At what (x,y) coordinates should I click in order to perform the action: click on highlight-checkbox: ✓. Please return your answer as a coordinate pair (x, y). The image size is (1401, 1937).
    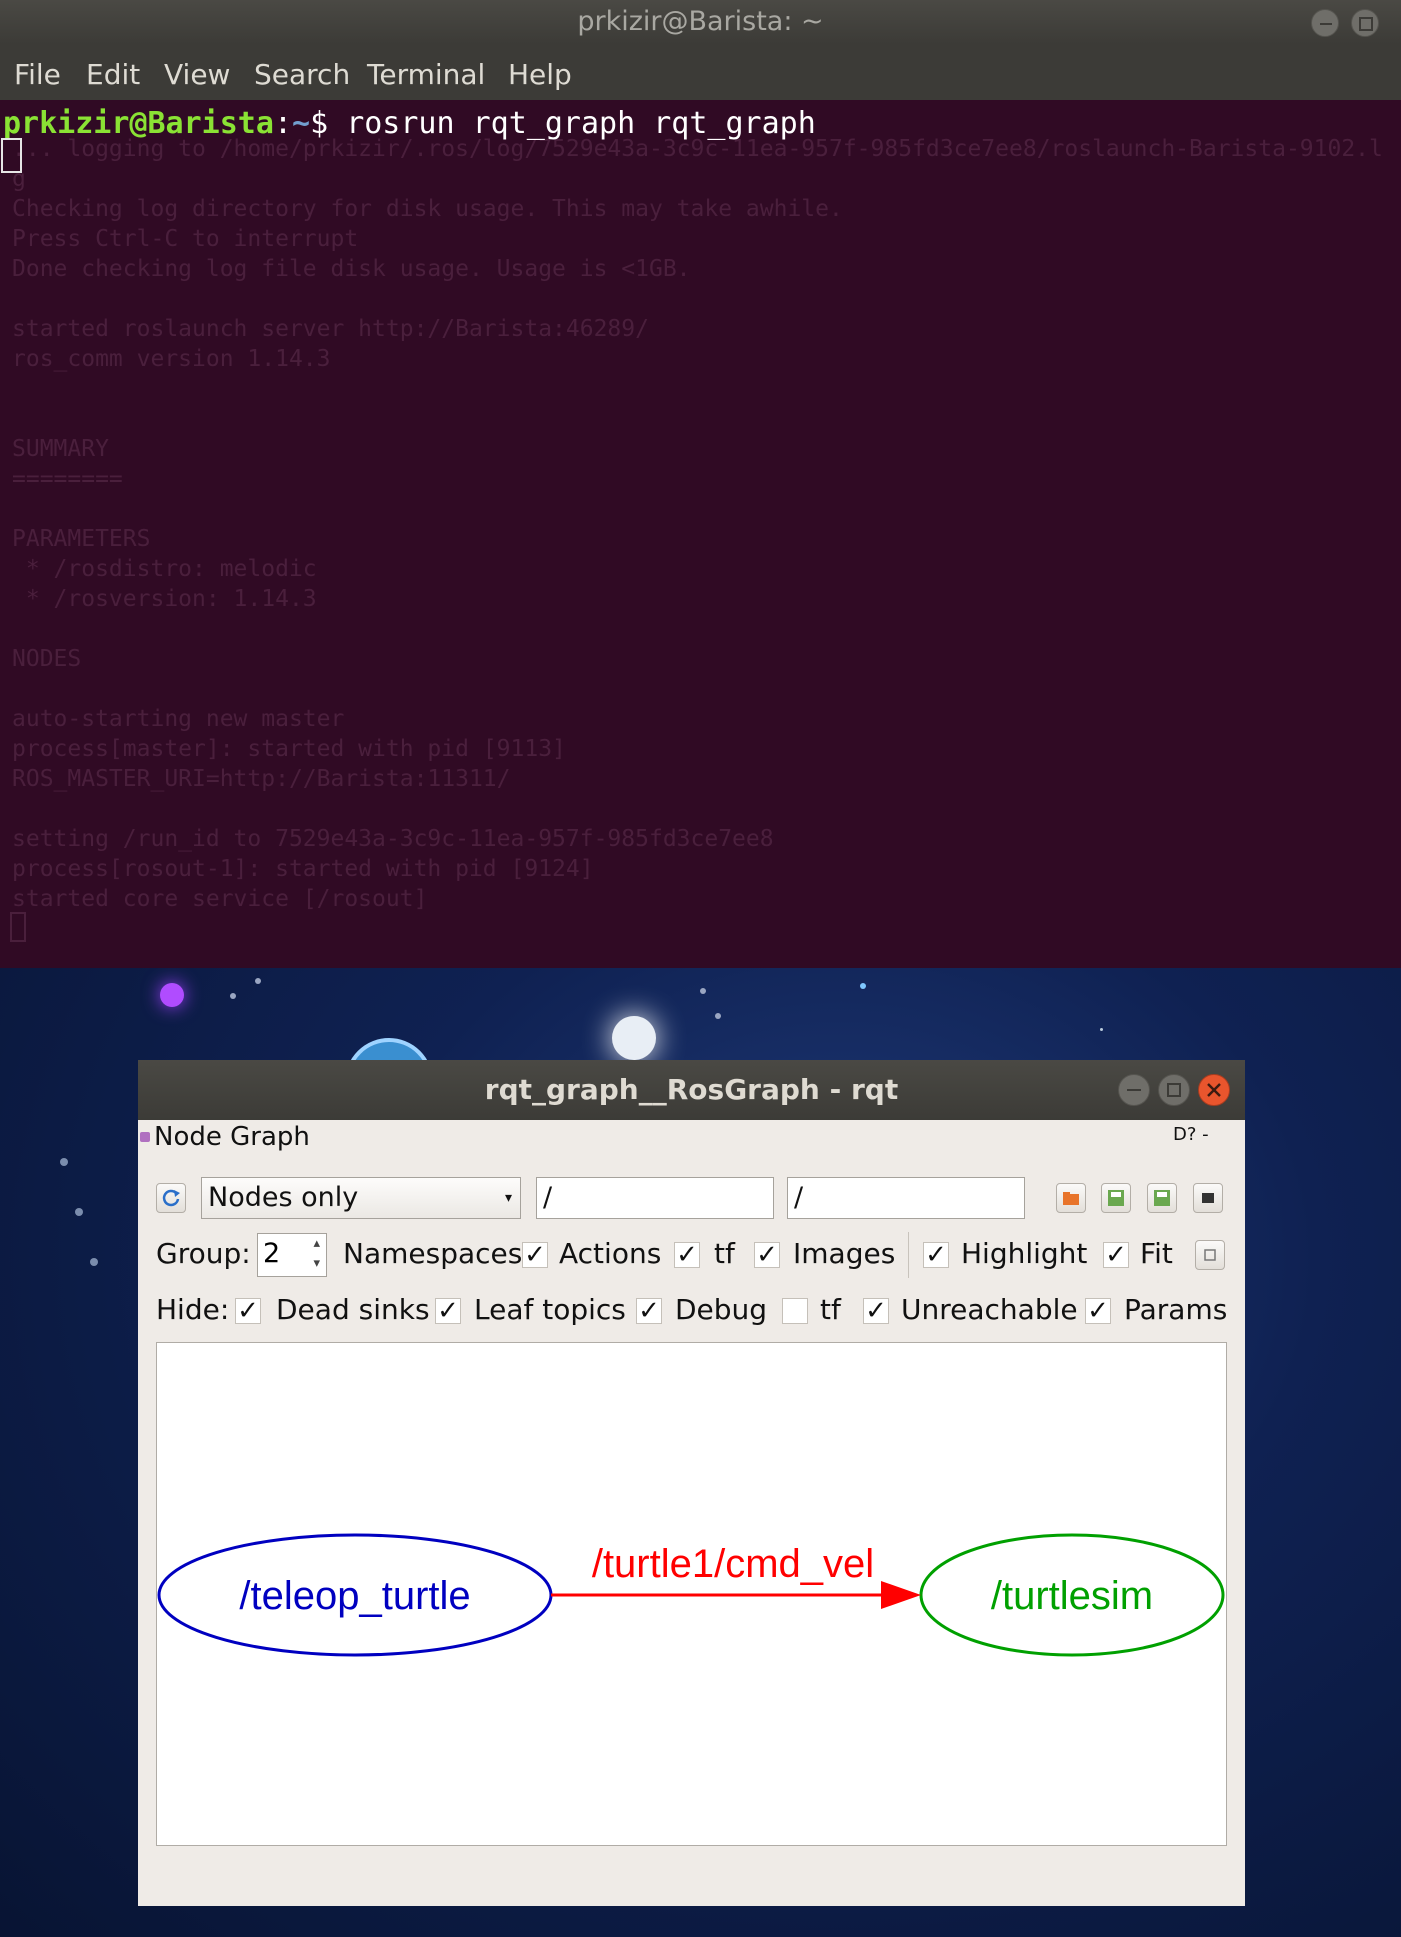
    Looking at the image, I should click on (936, 1255).